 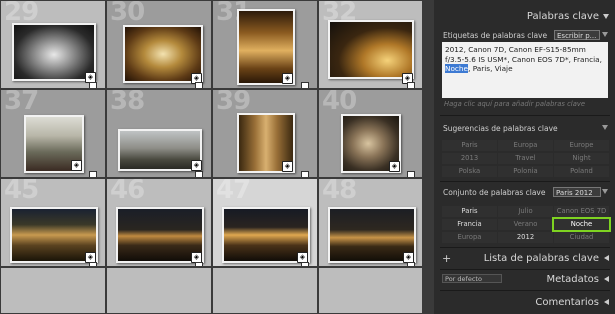 I want to click on cell-number: 46, so click(x=127, y=191).